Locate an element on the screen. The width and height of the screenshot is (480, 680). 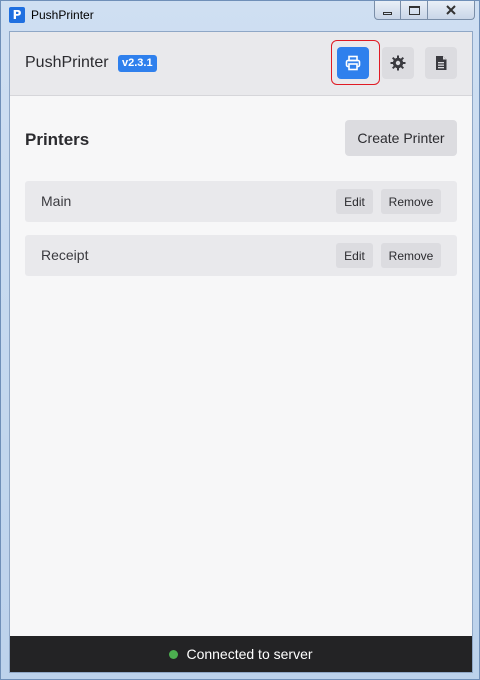
printer-row: Receipt Edit Remove is located at coordinates (241, 255).